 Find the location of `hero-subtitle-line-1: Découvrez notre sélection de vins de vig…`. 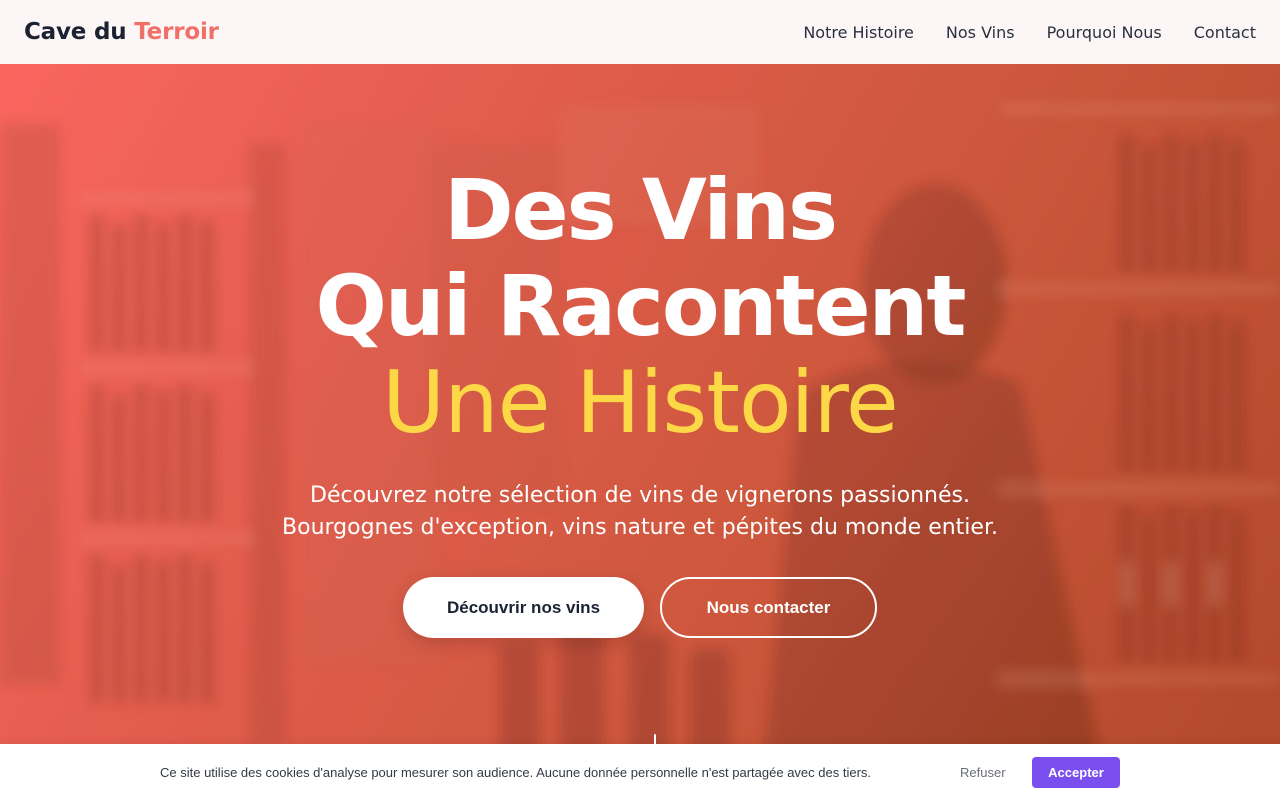

hero-subtitle-line-1: Découvrez notre sélection de vins de vig… is located at coordinates (640, 495).